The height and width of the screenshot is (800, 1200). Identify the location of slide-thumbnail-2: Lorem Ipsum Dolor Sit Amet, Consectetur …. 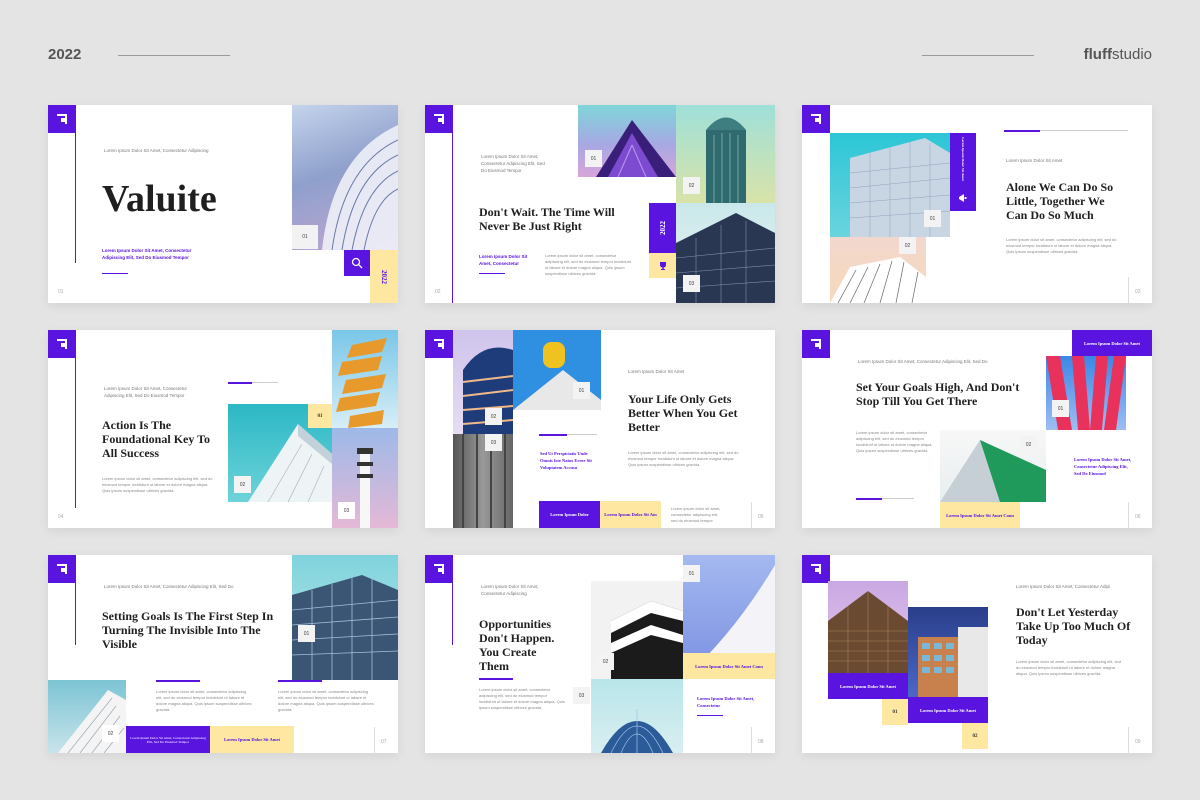
(600, 204).